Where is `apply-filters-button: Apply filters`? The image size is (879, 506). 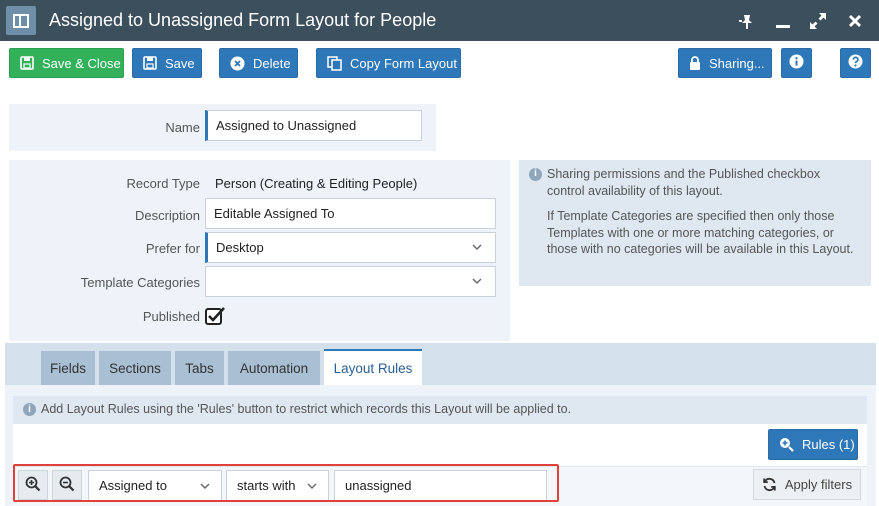 apply-filters-button: Apply filters is located at coordinates (807, 484).